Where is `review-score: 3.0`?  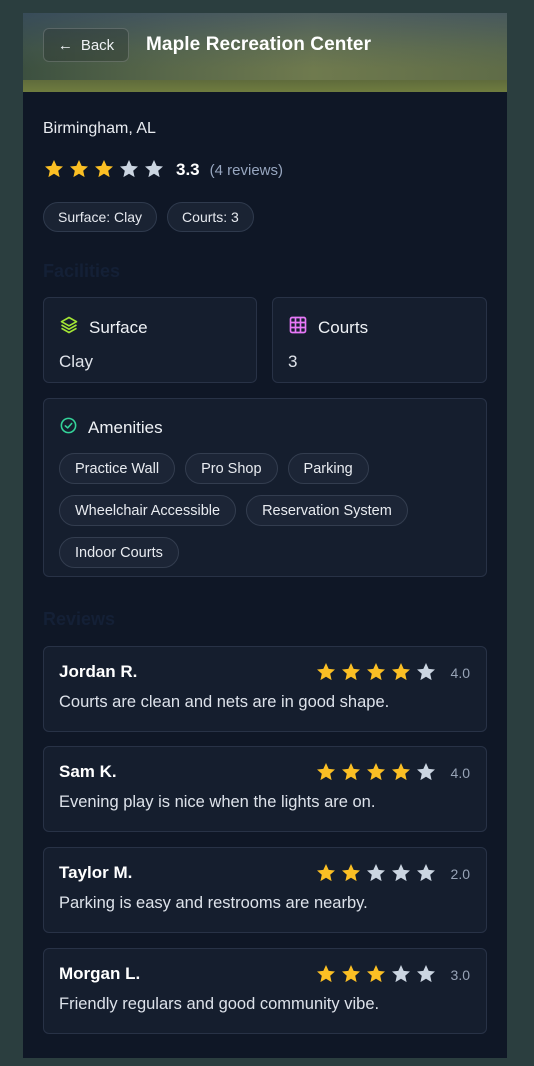 review-score: 3.0 is located at coordinates (460, 975).